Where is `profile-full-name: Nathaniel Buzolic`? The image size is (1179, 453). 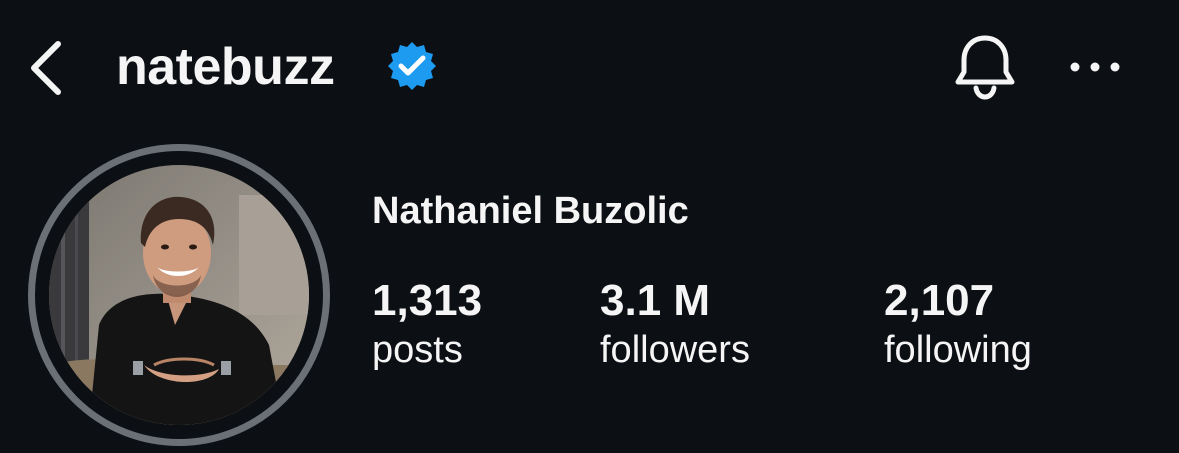
profile-full-name: Nathaniel Buzolic is located at coordinates (530, 211).